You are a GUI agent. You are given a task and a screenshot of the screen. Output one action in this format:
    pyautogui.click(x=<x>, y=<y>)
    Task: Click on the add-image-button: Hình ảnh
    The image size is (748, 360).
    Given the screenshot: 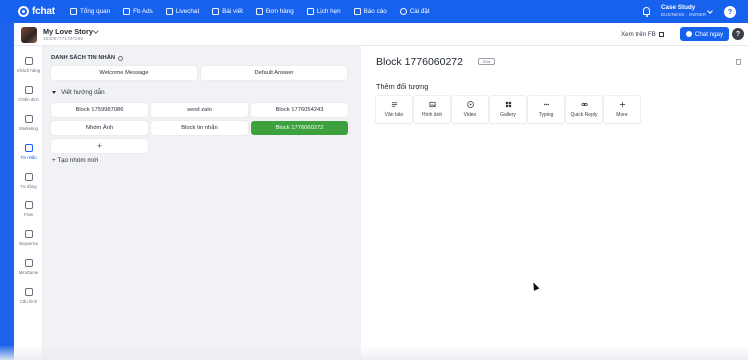 What is the action you would take?
    pyautogui.click(x=432, y=109)
    